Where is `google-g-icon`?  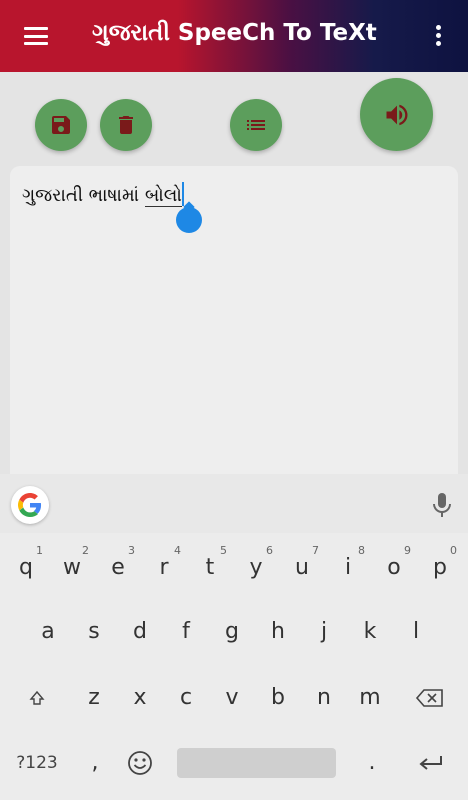
google-g-icon is located at coordinates (30, 505).